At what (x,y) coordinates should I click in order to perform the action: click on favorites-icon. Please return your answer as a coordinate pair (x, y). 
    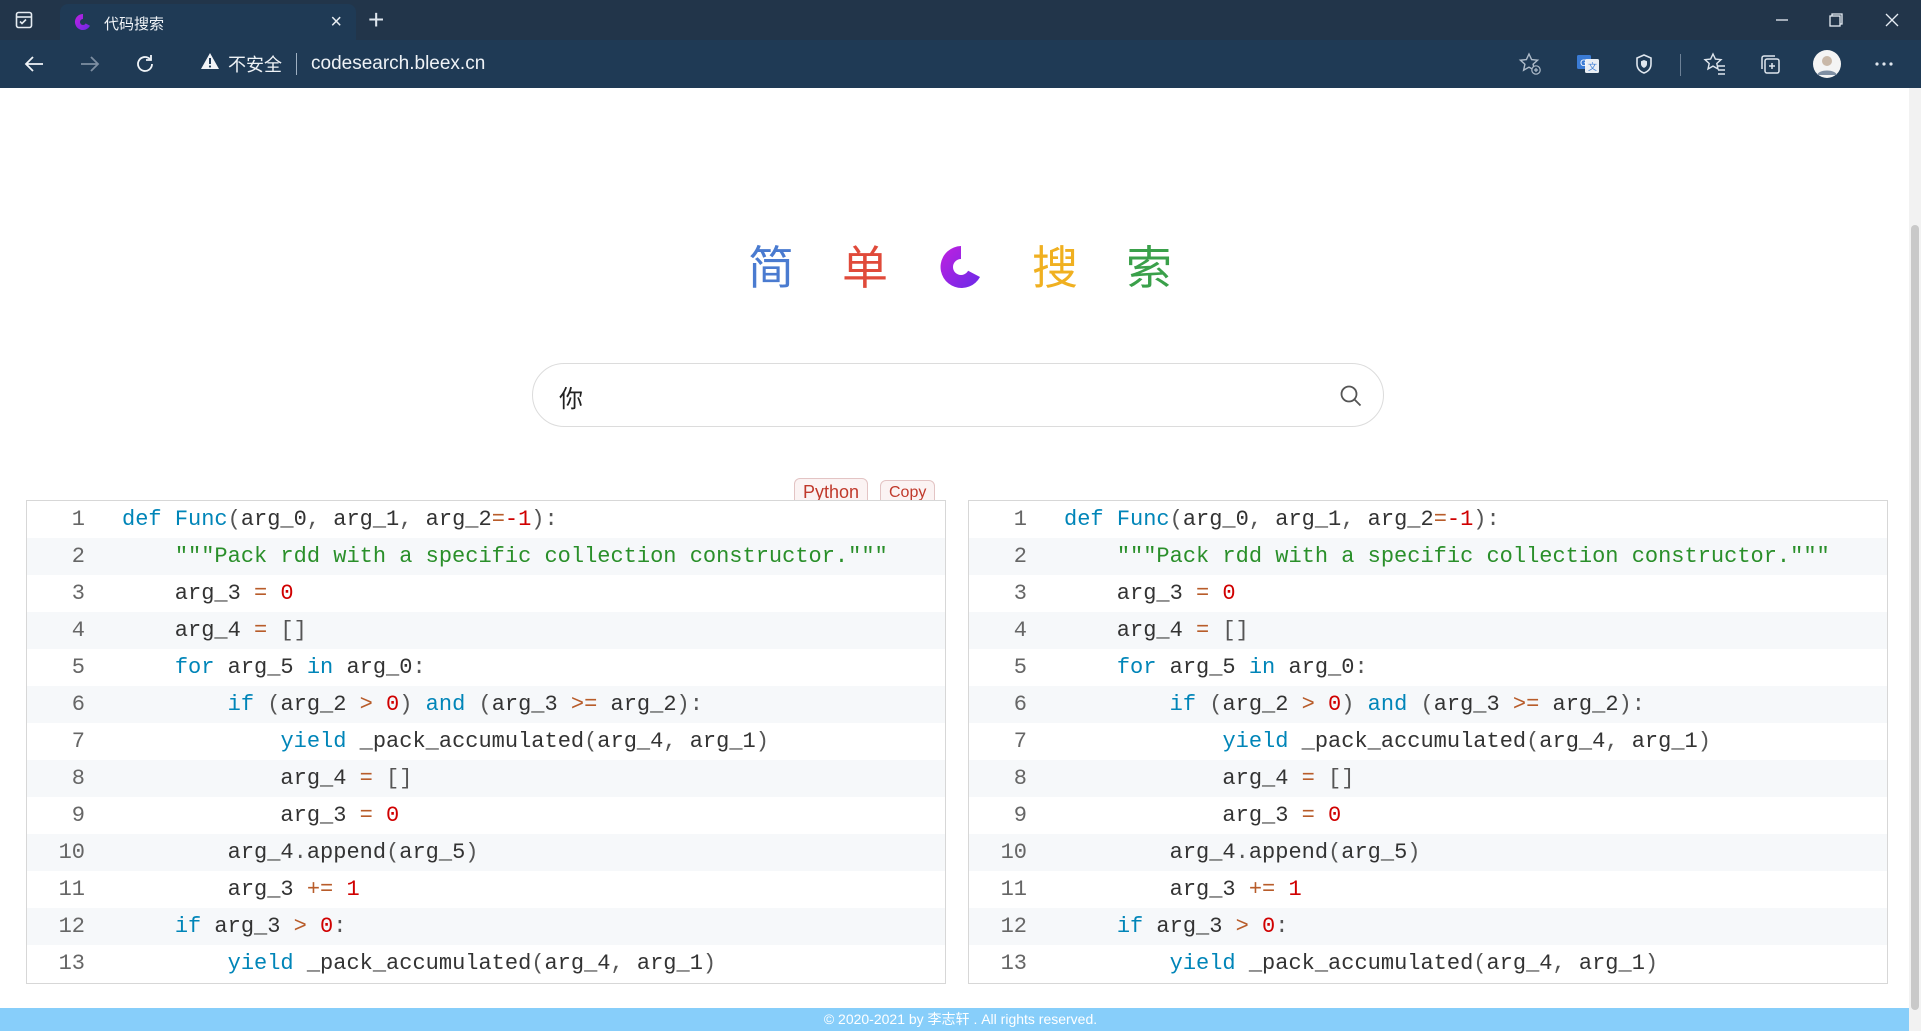
    Looking at the image, I should click on (1715, 64).